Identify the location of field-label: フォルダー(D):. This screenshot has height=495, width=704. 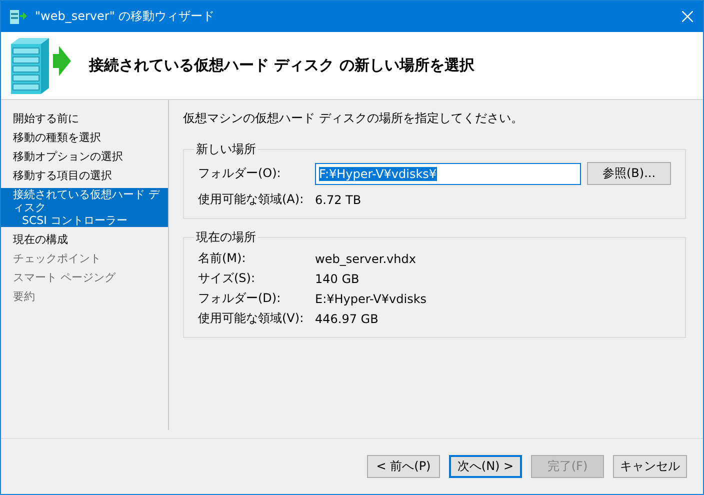
(240, 298).